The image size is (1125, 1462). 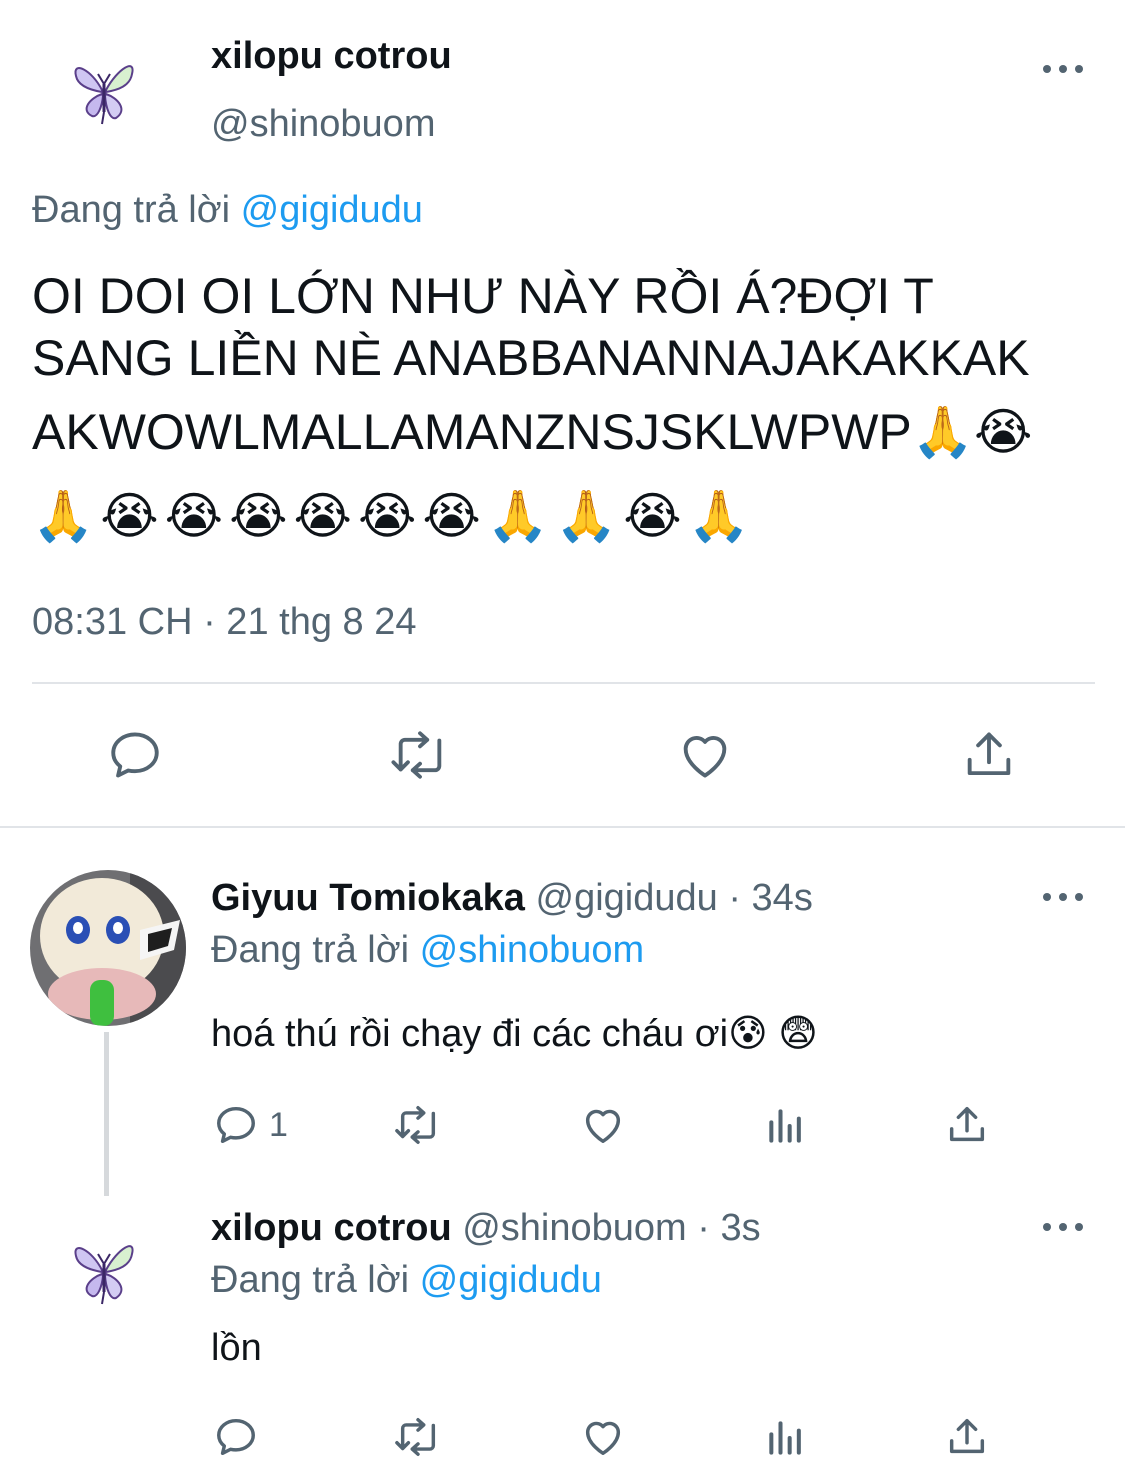 I want to click on reply-text: hoá thú rồi chạy đi các cháu ơi😰 😨, so click(x=514, y=1034).